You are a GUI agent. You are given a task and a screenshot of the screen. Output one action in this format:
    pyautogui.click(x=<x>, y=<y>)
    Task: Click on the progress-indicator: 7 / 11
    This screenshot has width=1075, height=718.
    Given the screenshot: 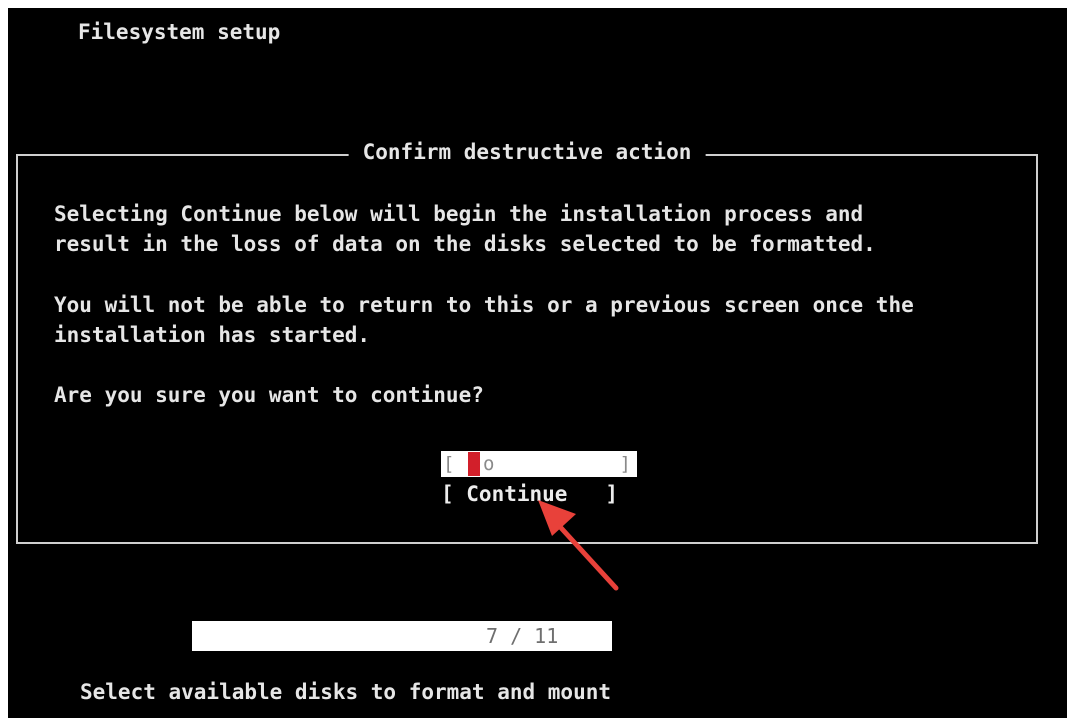 What is the action you would take?
    pyautogui.click(x=402, y=636)
    